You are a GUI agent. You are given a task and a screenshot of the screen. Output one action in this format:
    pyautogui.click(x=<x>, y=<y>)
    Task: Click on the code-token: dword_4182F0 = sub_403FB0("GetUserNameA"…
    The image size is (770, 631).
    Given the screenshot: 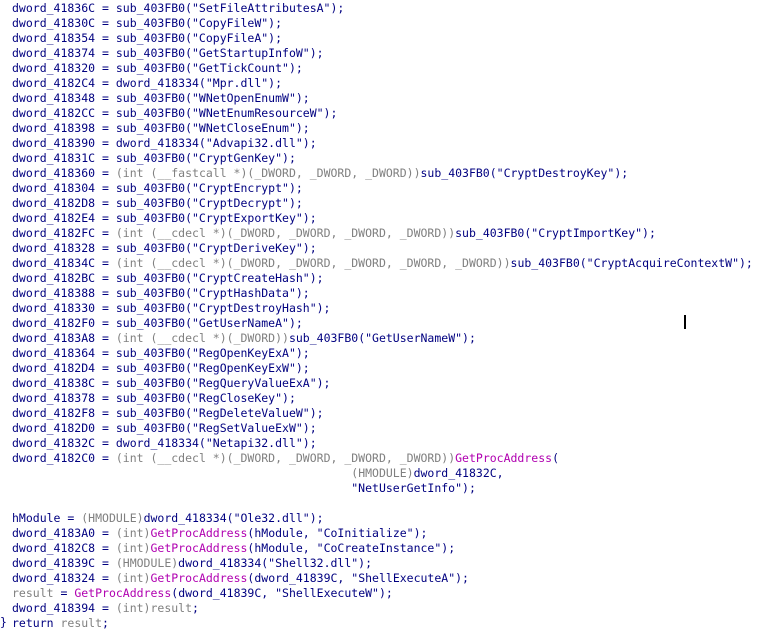 What is the action you would take?
    pyautogui.click(x=157, y=323)
    